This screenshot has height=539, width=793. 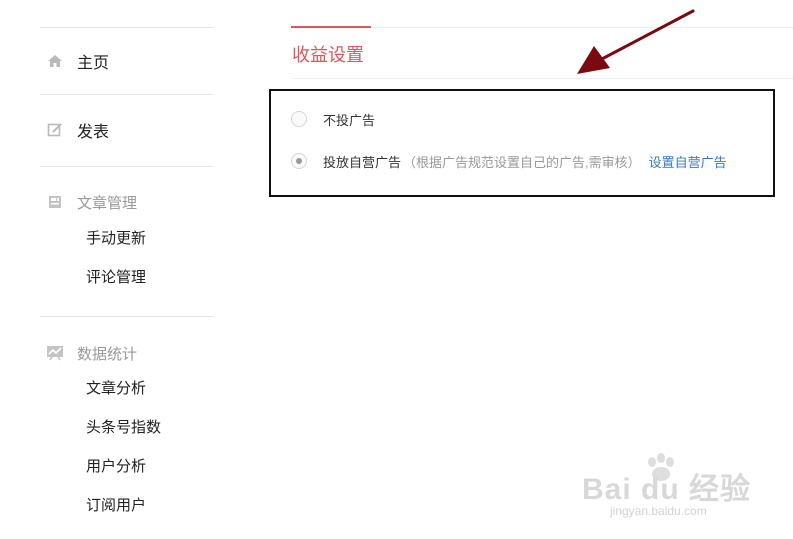 I want to click on sidebar-item-manual-update: 手动更新, so click(x=116, y=239).